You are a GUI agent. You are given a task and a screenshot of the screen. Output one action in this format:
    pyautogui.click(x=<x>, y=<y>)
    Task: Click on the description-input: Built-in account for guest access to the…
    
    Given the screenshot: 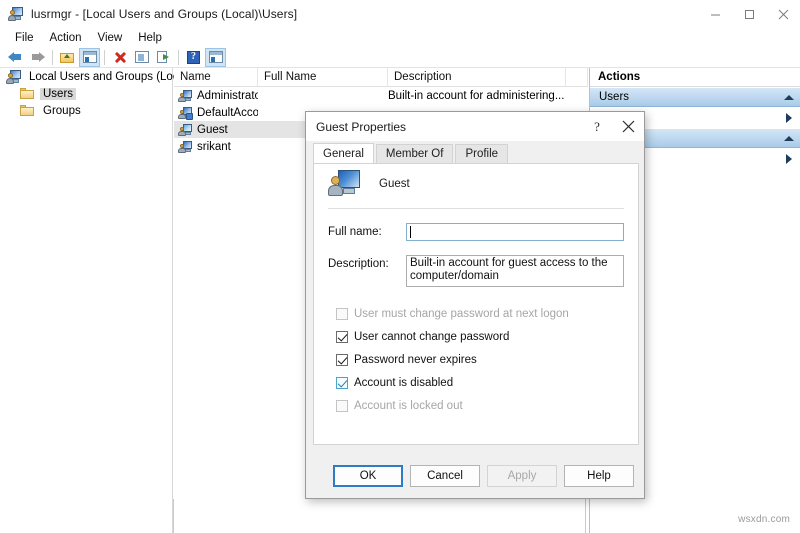 What is the action you would take?
    pyautogui.click(x=515, y=271)
    